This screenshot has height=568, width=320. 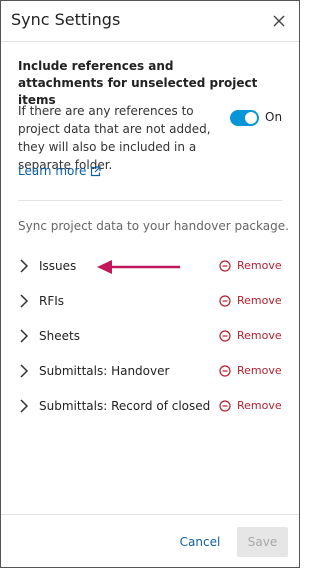 What do you see at coordinates (96, 170) in the screenshot?
I see `external-link-icon` at bounding box center [96, 170].